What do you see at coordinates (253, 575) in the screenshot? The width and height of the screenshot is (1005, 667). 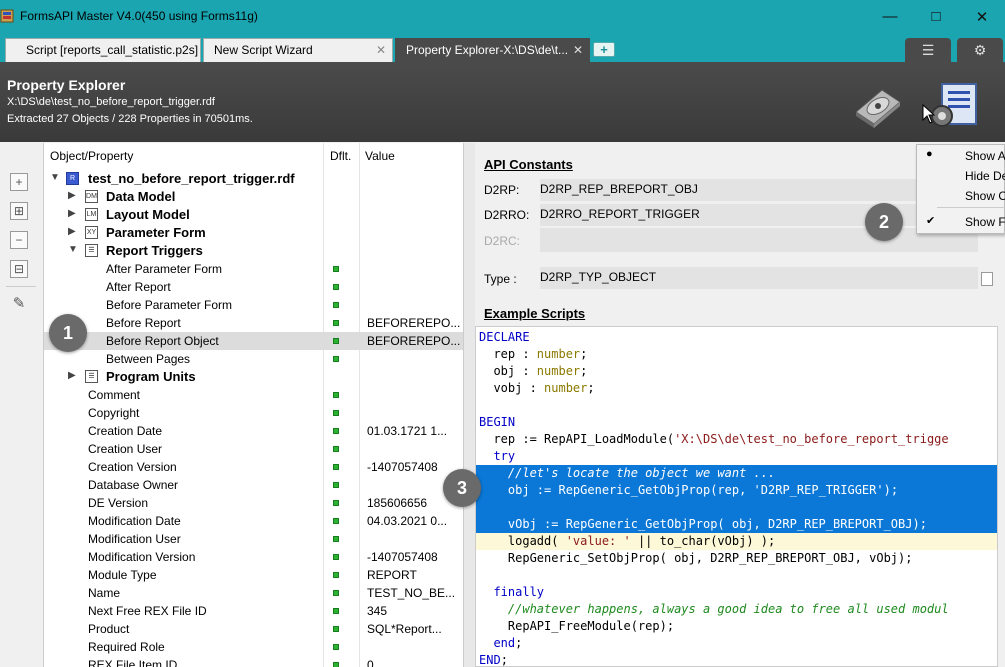 I see `tree-row: Module Type REPORT` at bounding box center [253, 575].